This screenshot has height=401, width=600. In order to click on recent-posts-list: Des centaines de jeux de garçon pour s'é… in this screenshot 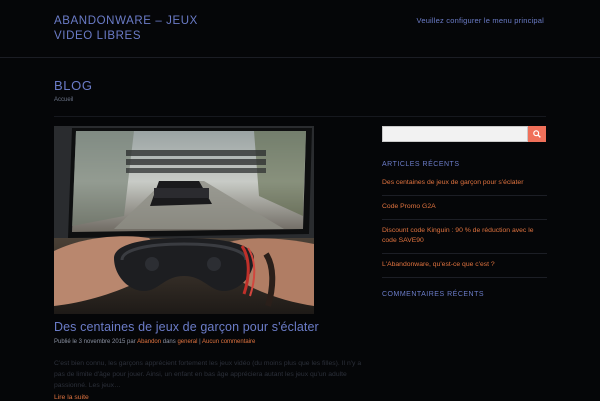, I will do `click(464, 225)`.